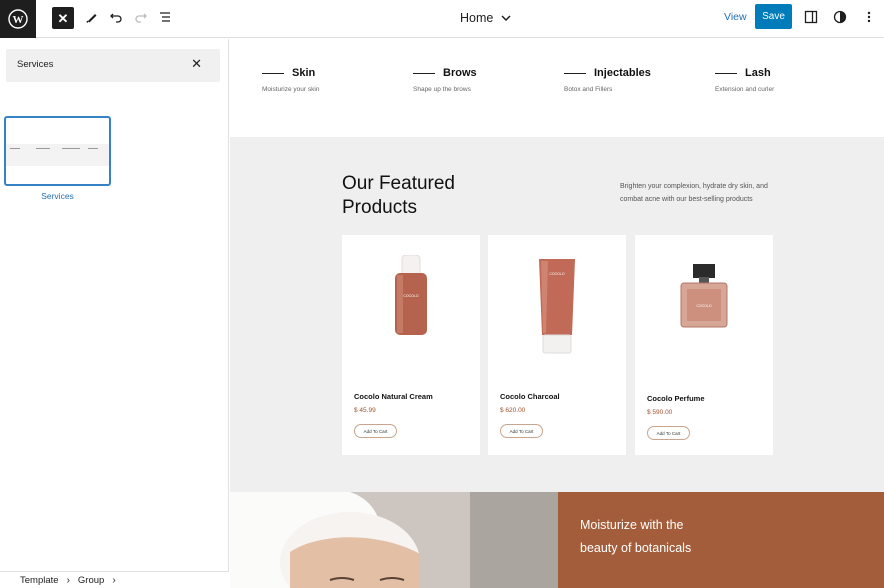 Image resolution: width=884 pixels, height=588 pixels. I want to click on service-desc: Shape up the brows, so click(442, 89).